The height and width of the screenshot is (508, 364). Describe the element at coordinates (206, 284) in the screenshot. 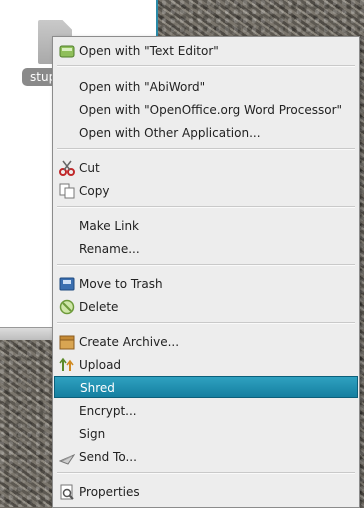

I see `menu-item-move-to-trash: Move to Trash` at that location.